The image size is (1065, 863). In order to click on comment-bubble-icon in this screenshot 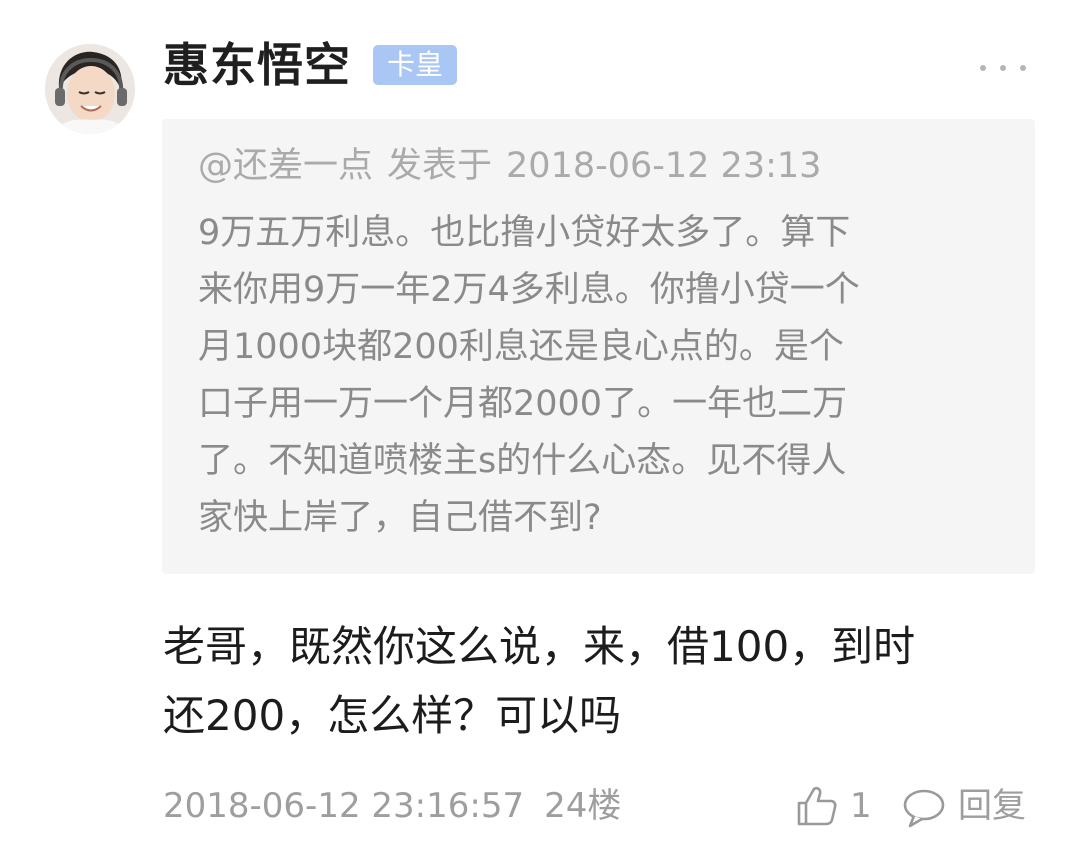, I will do `click(924, 808)`.